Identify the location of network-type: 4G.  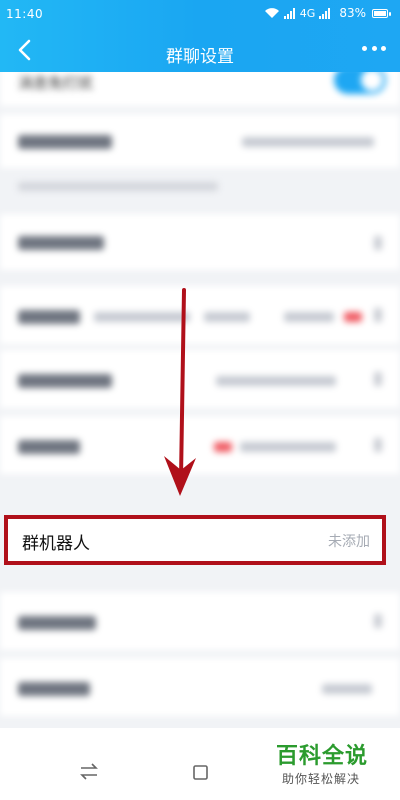
(307, 13).